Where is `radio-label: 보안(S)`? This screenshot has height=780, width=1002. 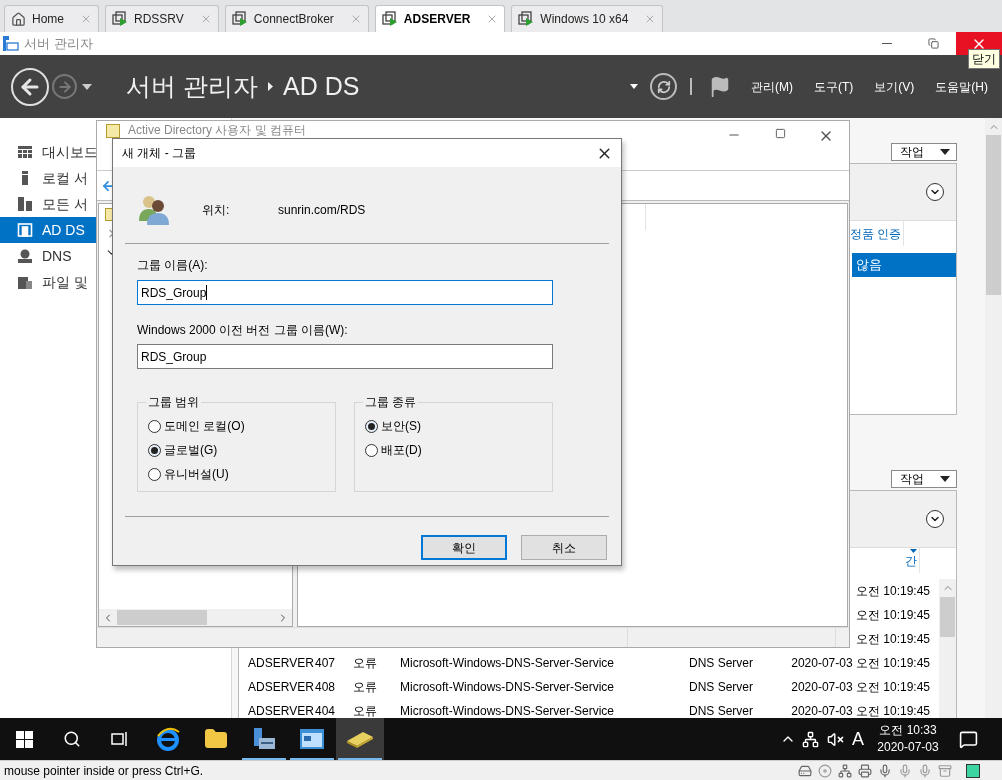 radio-label: 보안(S) is located at coordinates (401, 426).